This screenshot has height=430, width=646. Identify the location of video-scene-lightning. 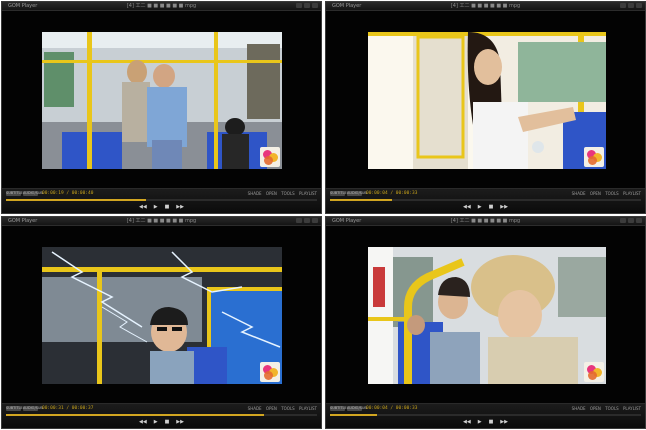
(162, 315).